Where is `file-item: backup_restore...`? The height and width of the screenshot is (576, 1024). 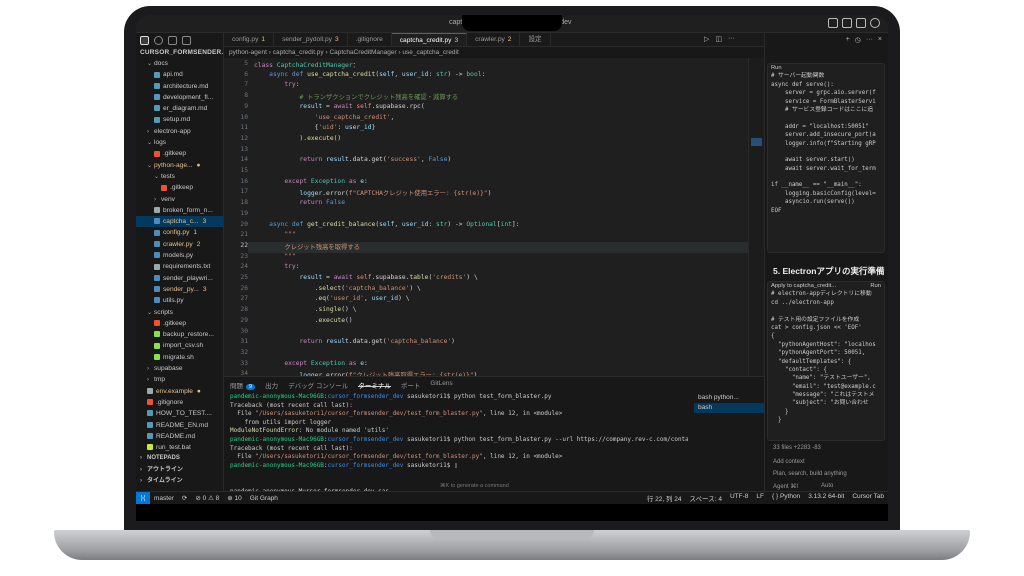
file-item: backup_restore... is located at coordinates (179, 334).